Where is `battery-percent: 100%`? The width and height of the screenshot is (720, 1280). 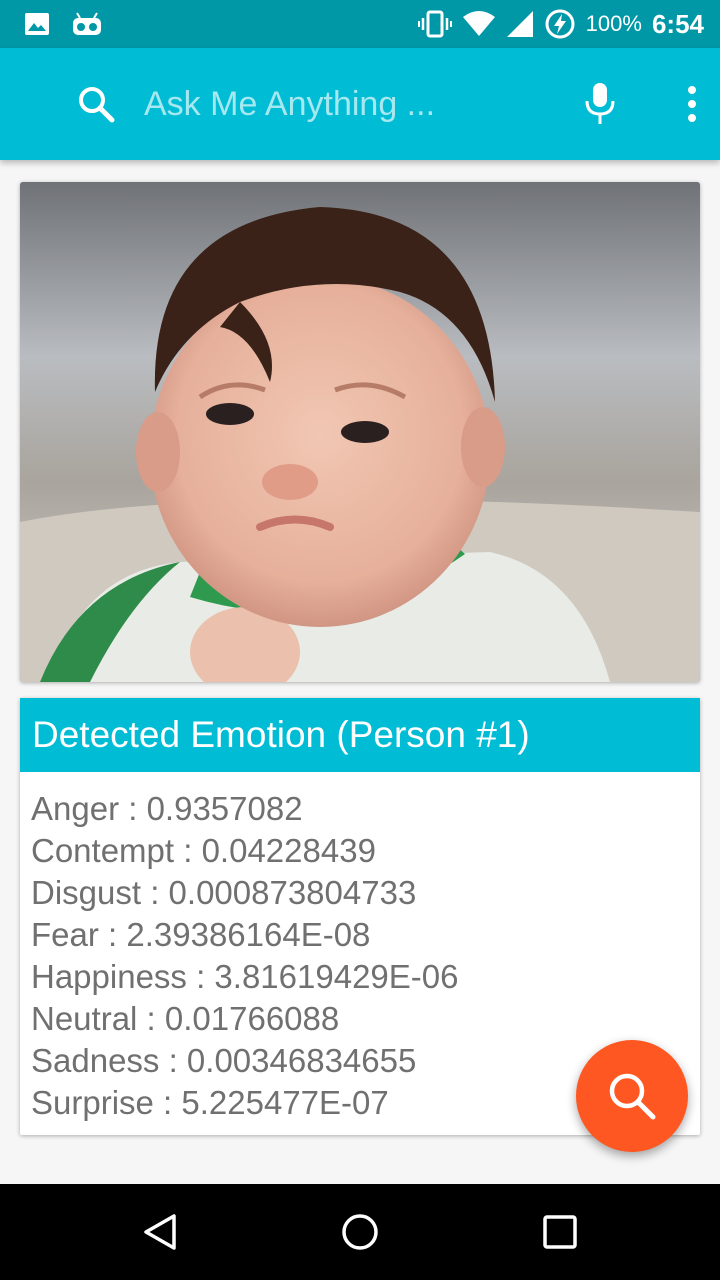
battery-percent: 100% is located at coordinates (613, 23).